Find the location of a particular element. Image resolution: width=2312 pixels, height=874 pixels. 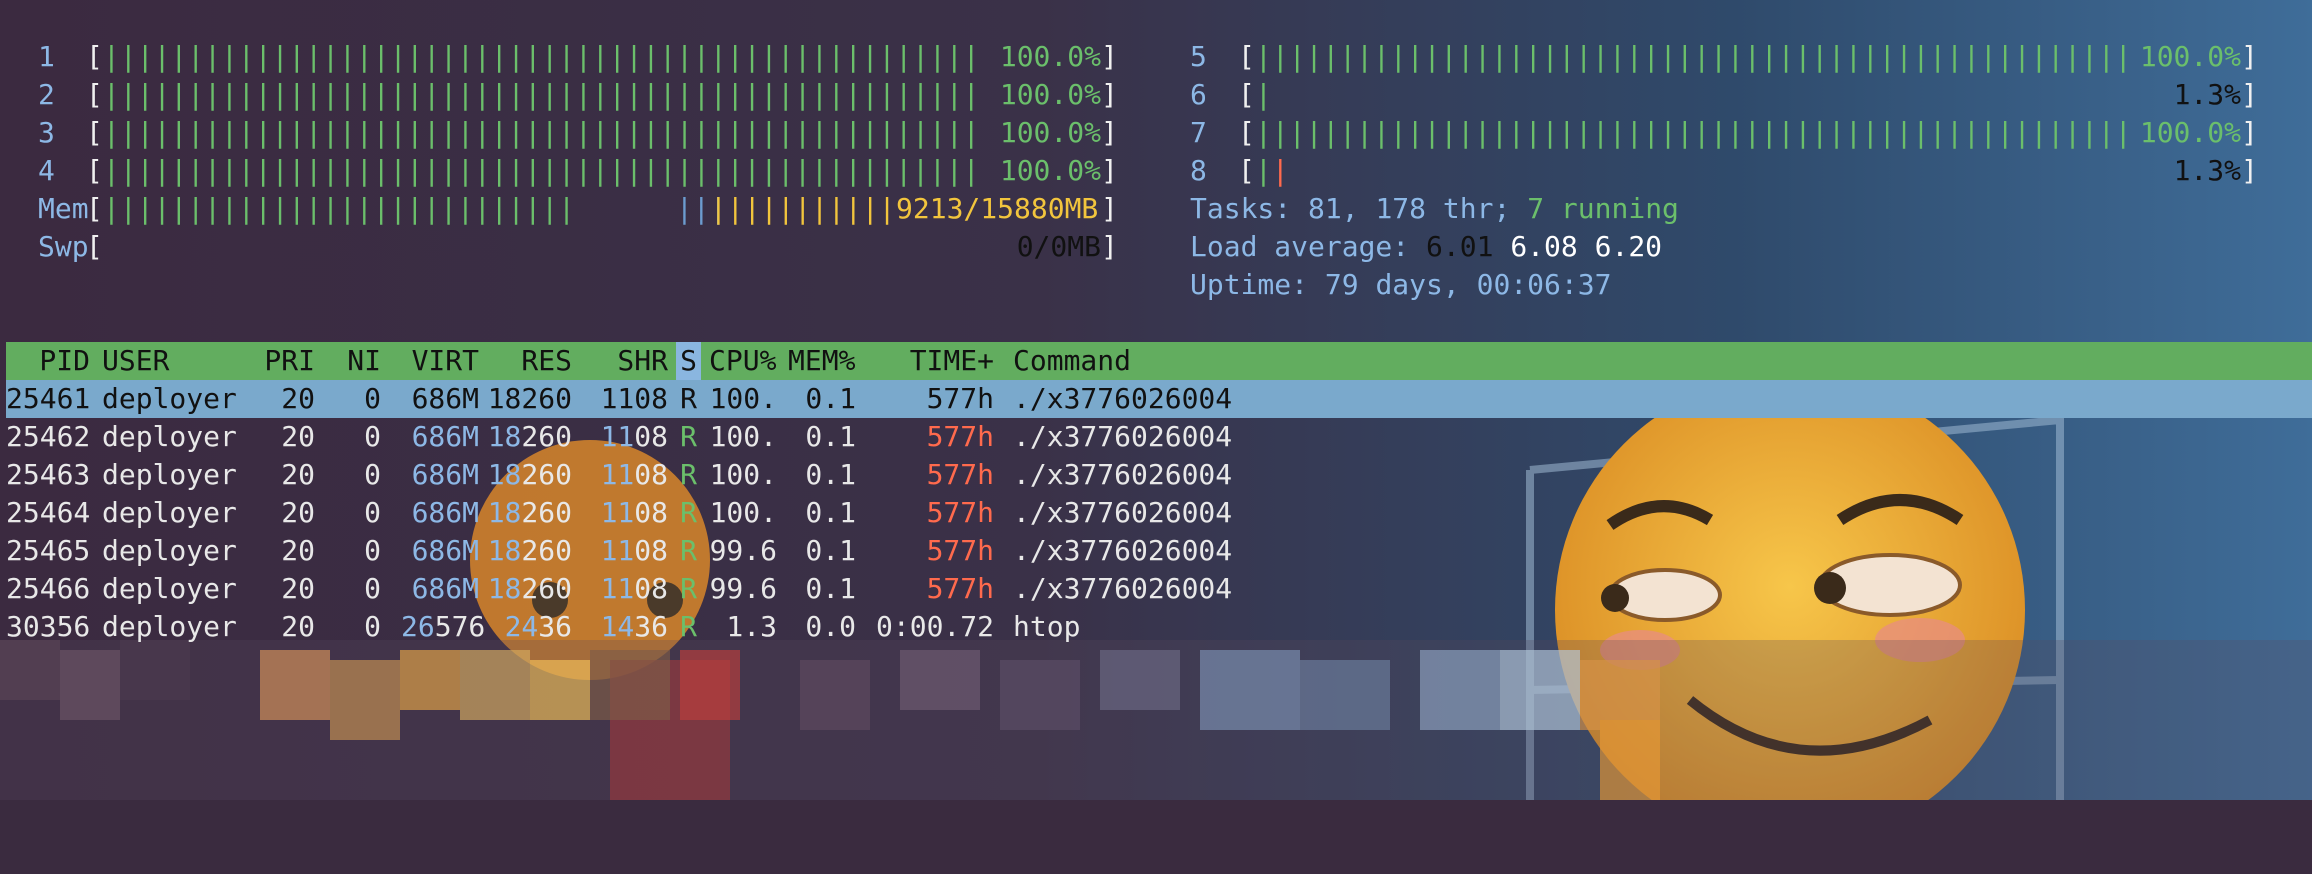

process-pid: 25462 is located at coordinates (48, 436).